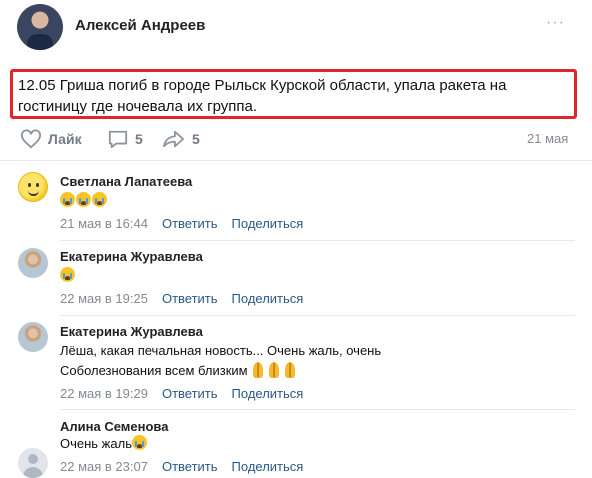  I want to click on shares-count: 5, so click(196, 139).